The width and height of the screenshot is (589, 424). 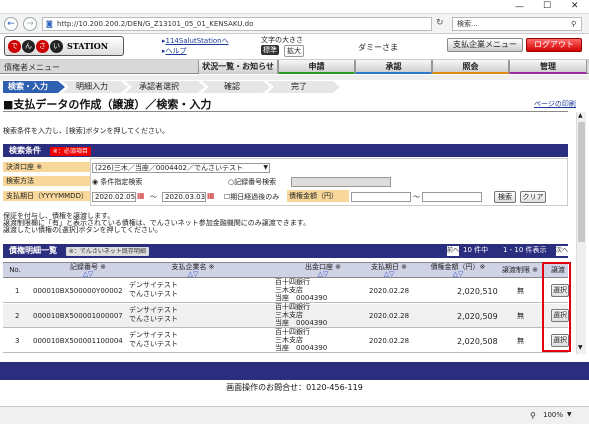 What do you see at coordinates (452, 197) in the screenshot?
I see `amount-to-input` at bounding box center [452, 197].